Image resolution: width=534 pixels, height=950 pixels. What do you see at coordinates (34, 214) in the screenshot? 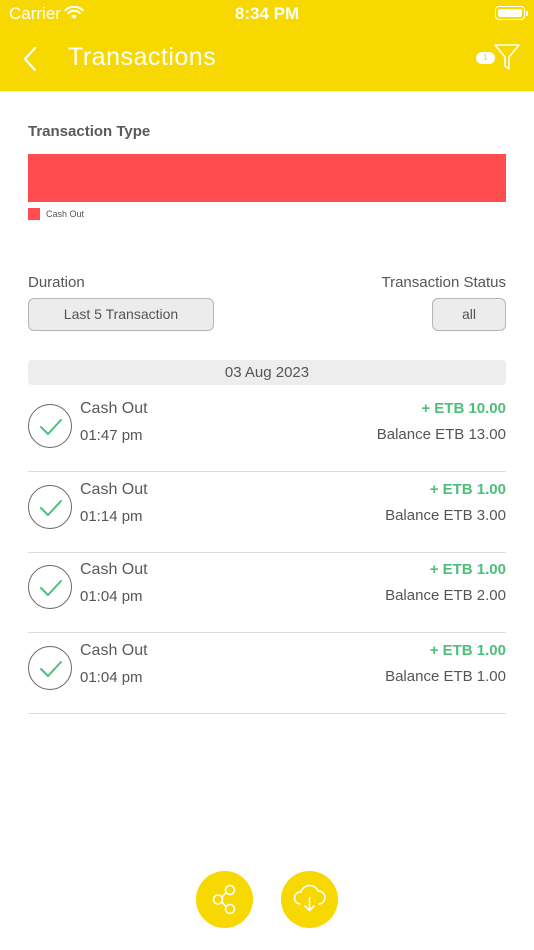
I see `legend-swatch` at bounding box center [34, 214].